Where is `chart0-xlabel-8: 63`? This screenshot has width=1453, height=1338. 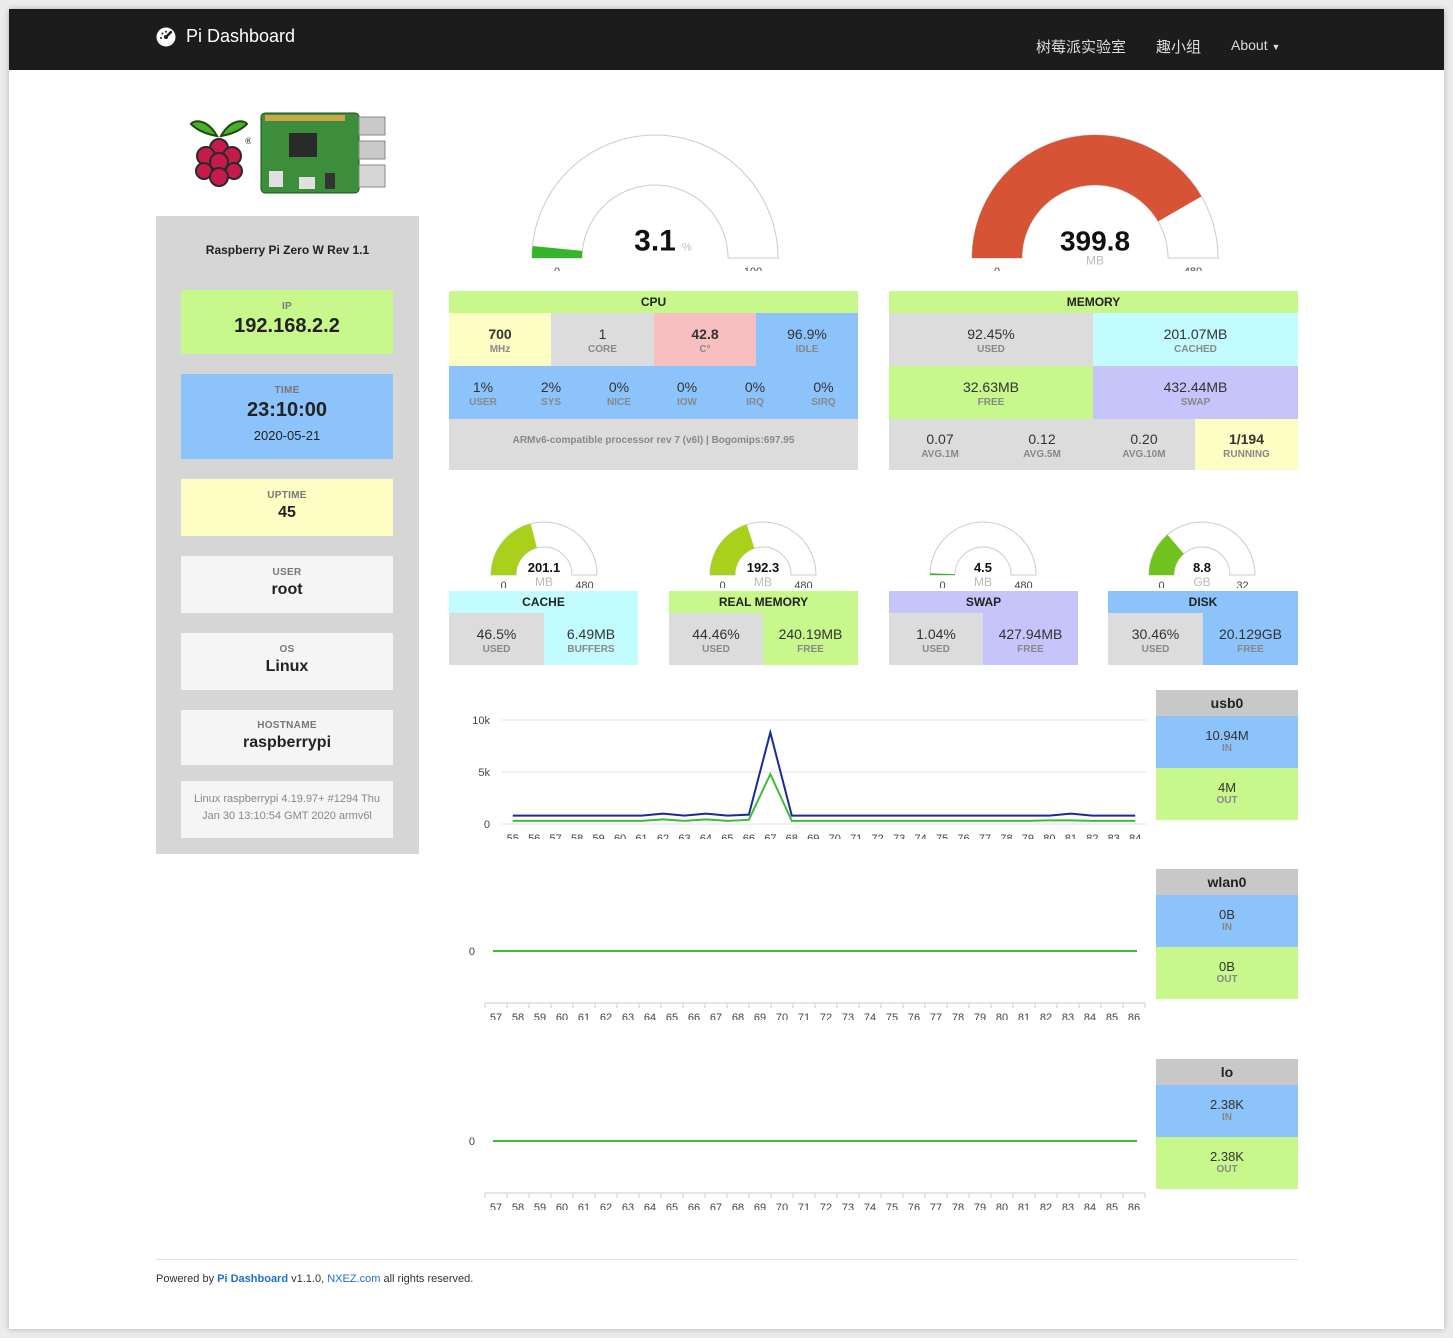 chart0-xlabel-8: 63 is located at coordinates (684, 836).